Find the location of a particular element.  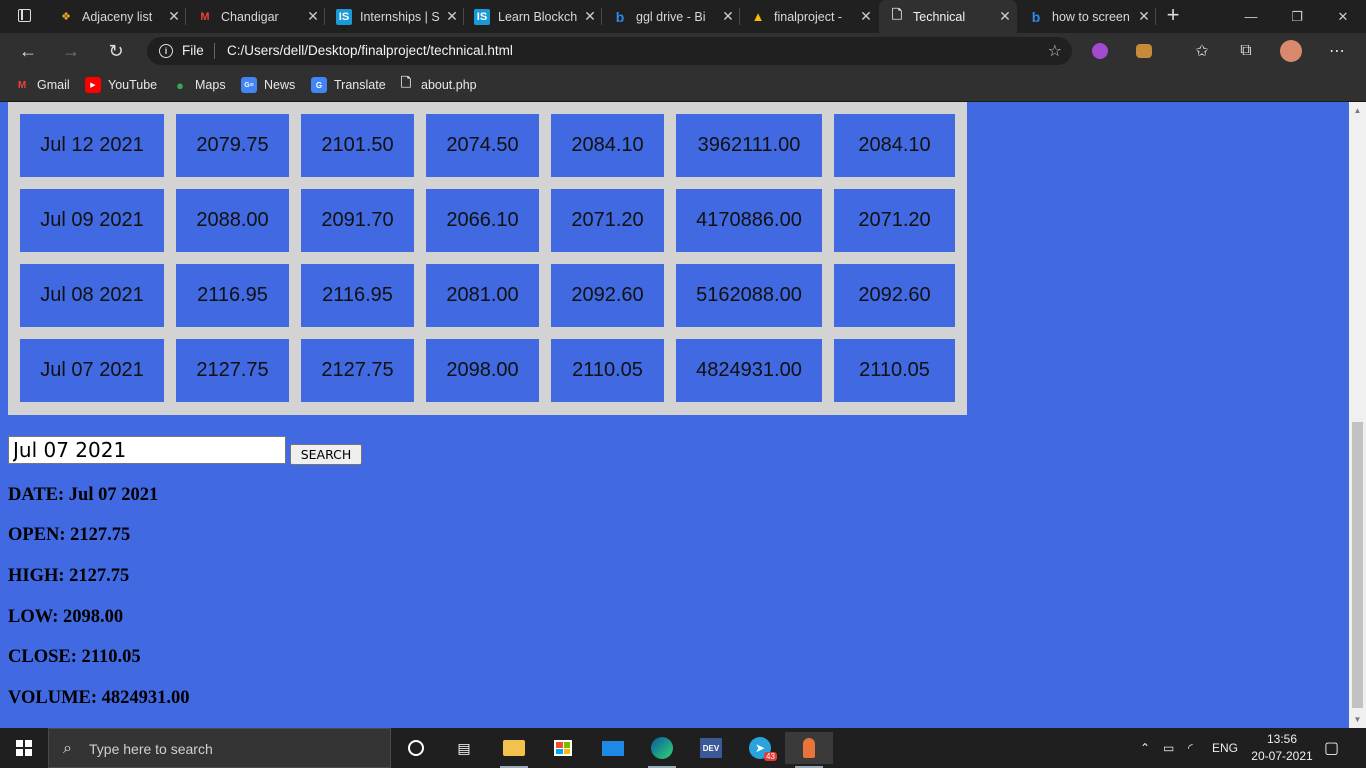

tab-4: b ggl drive - Bi ✕ is located at coordinates (671, 16).